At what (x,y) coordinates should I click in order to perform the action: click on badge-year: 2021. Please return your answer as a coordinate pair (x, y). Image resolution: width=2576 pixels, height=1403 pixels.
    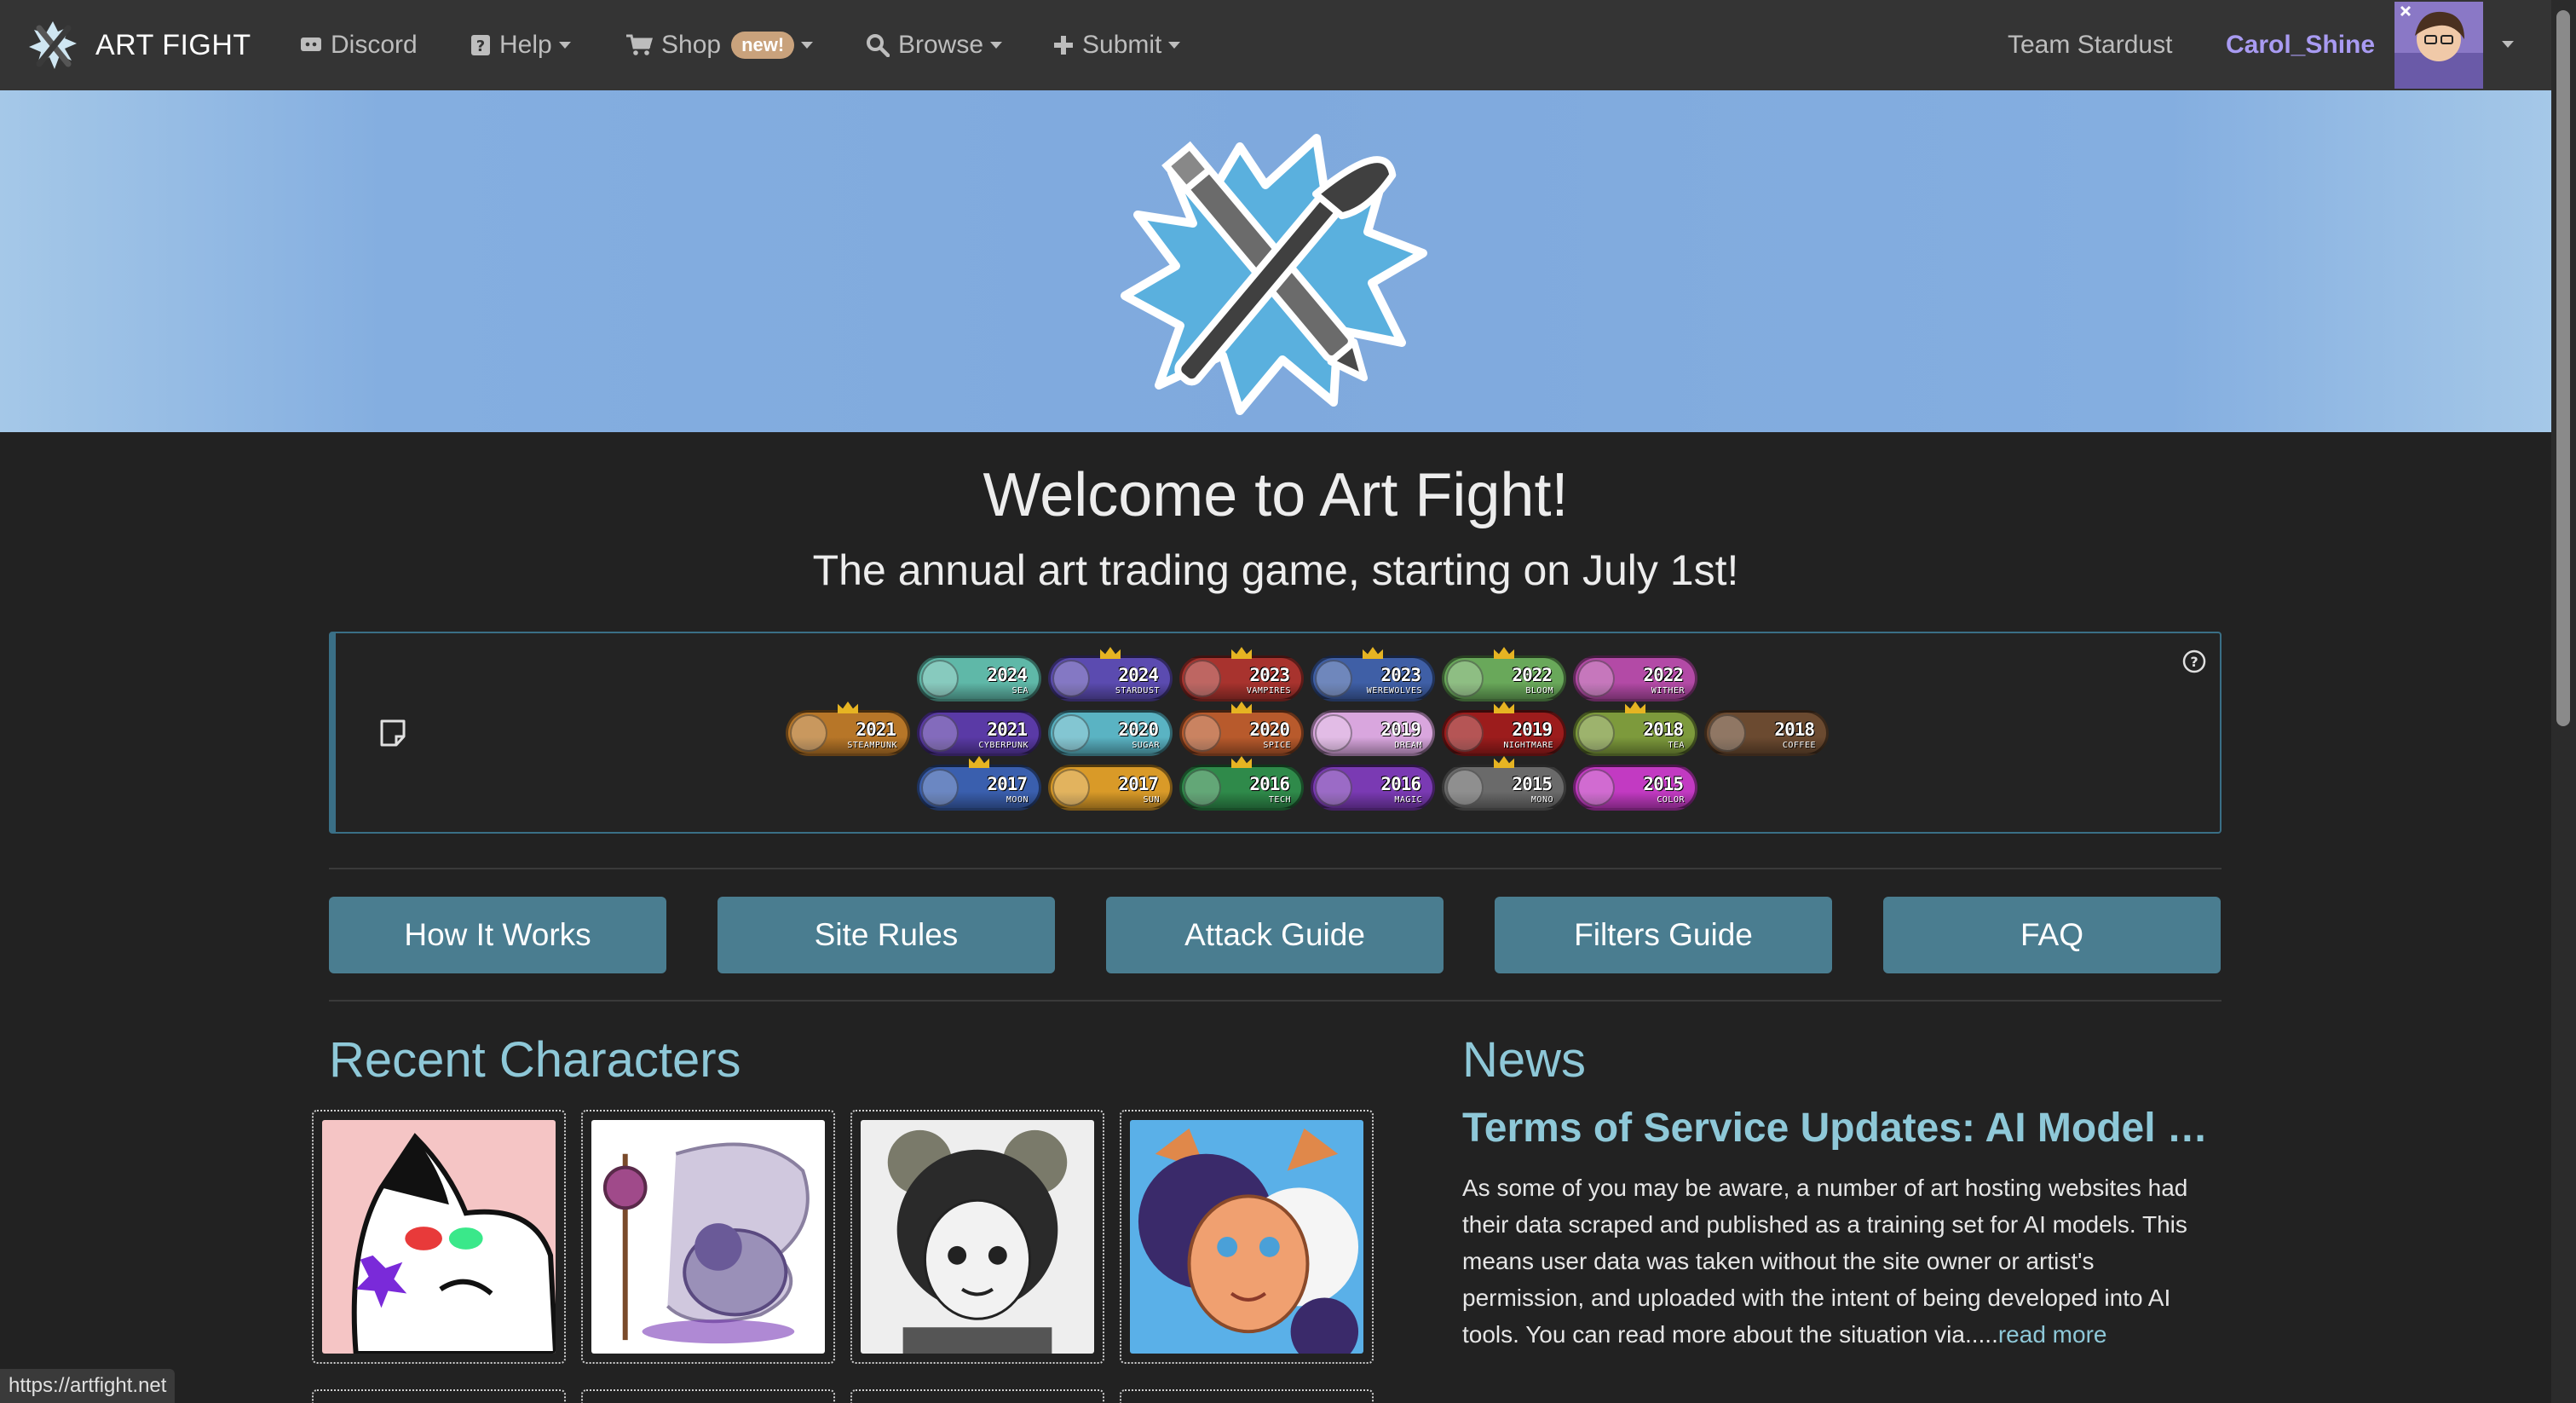
    Looking at the image, I should click on (1007, 729).